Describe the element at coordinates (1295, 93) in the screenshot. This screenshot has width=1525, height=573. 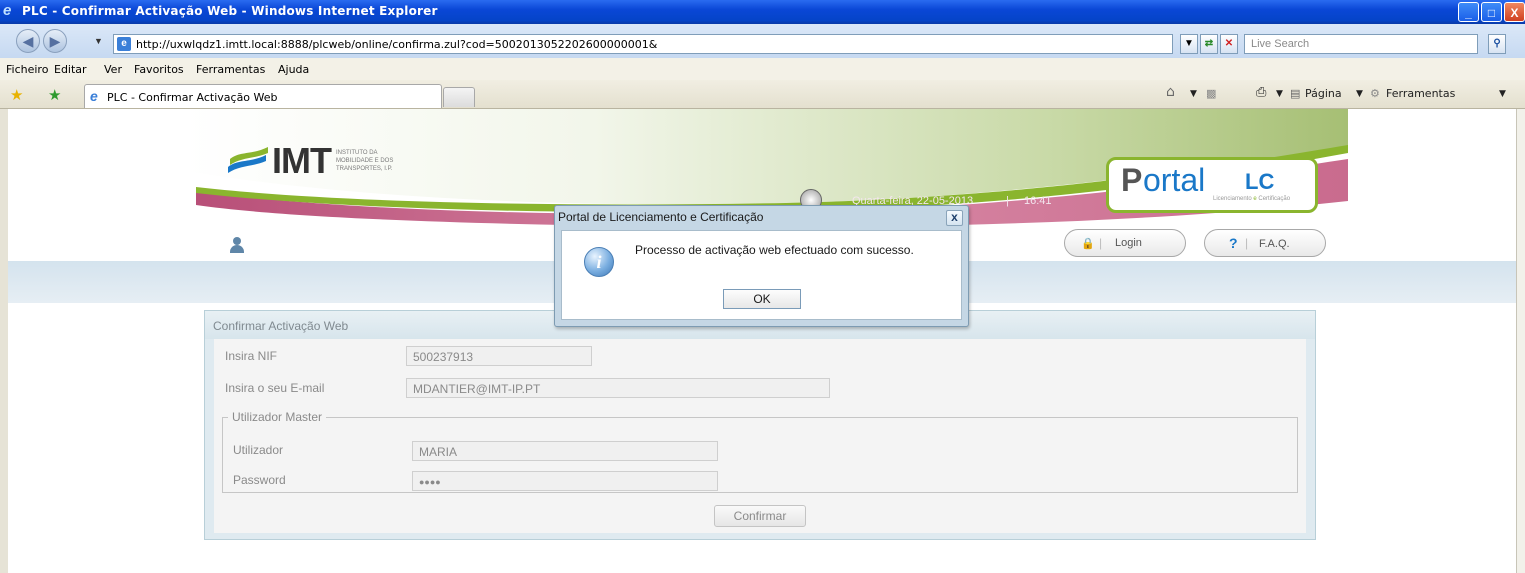
I see `page-icon: ▤` at that location.